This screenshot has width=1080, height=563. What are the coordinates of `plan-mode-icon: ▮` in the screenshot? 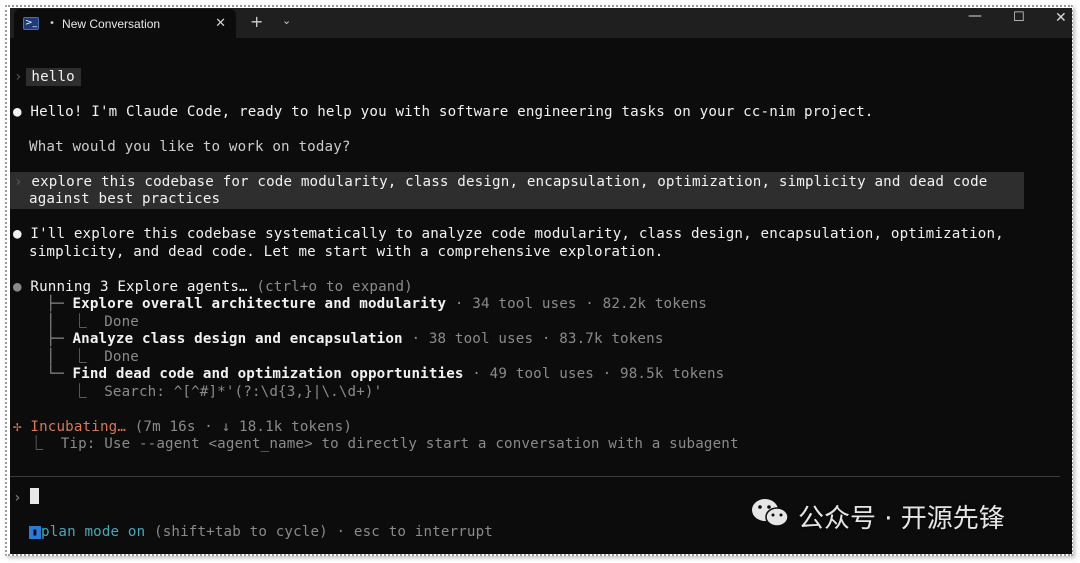 It's located at (35, 532).